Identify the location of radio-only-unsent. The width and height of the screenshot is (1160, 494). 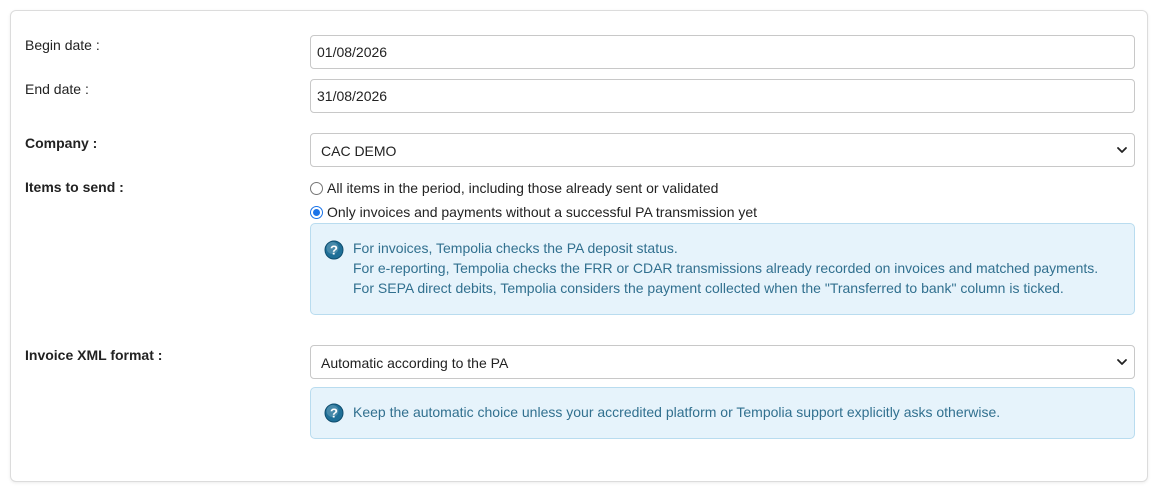
(316, 212).